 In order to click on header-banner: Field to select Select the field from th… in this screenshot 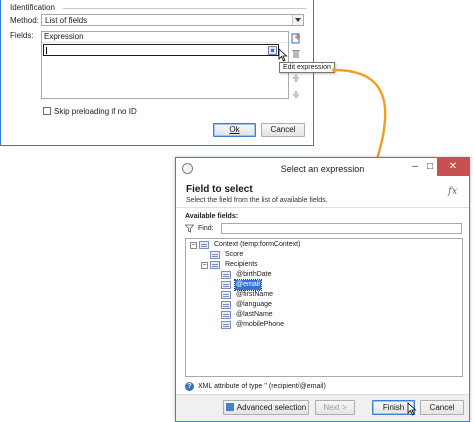, I will do `click(322, 194)`.